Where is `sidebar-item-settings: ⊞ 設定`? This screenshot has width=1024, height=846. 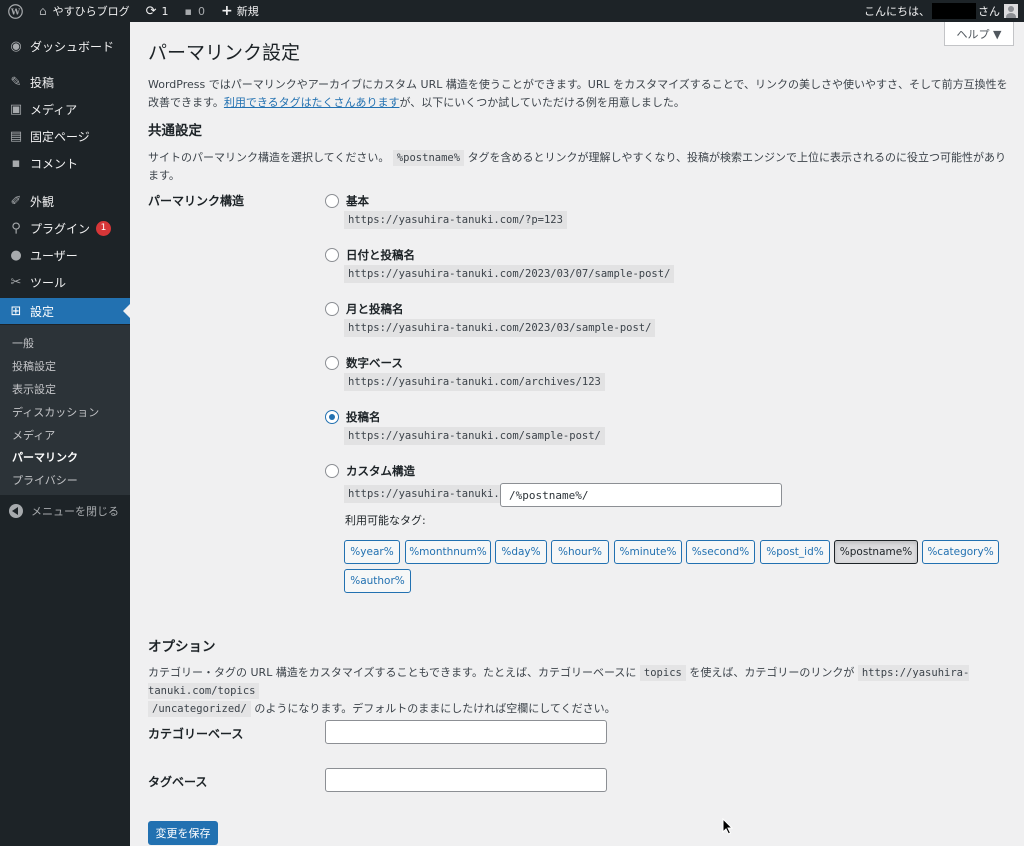 sidebar-item-settings: ⊞ 設定 is located at coordinates (65, 311).